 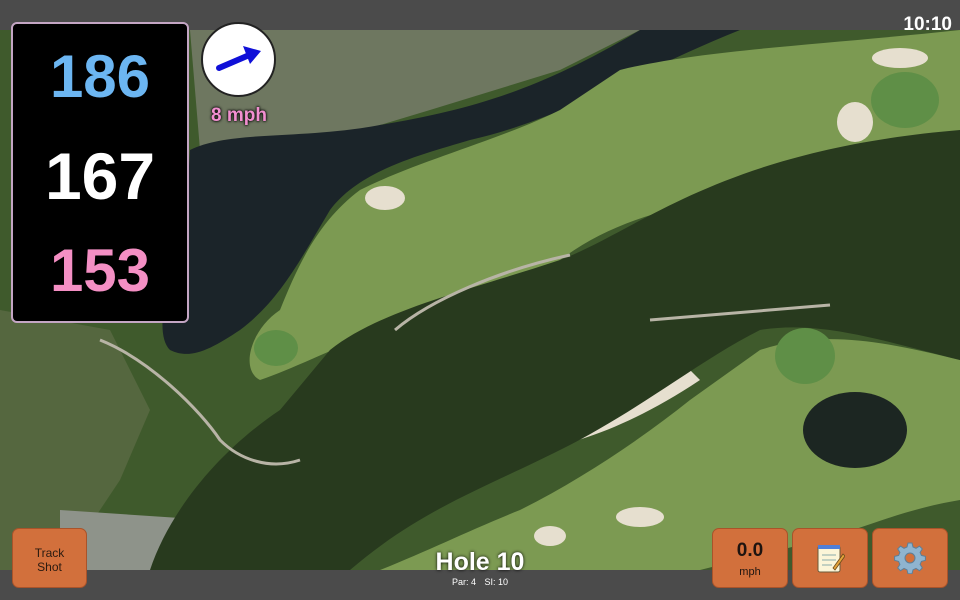 I want to click on track-shot-button: Track Shot, so click(x=49, y=558).